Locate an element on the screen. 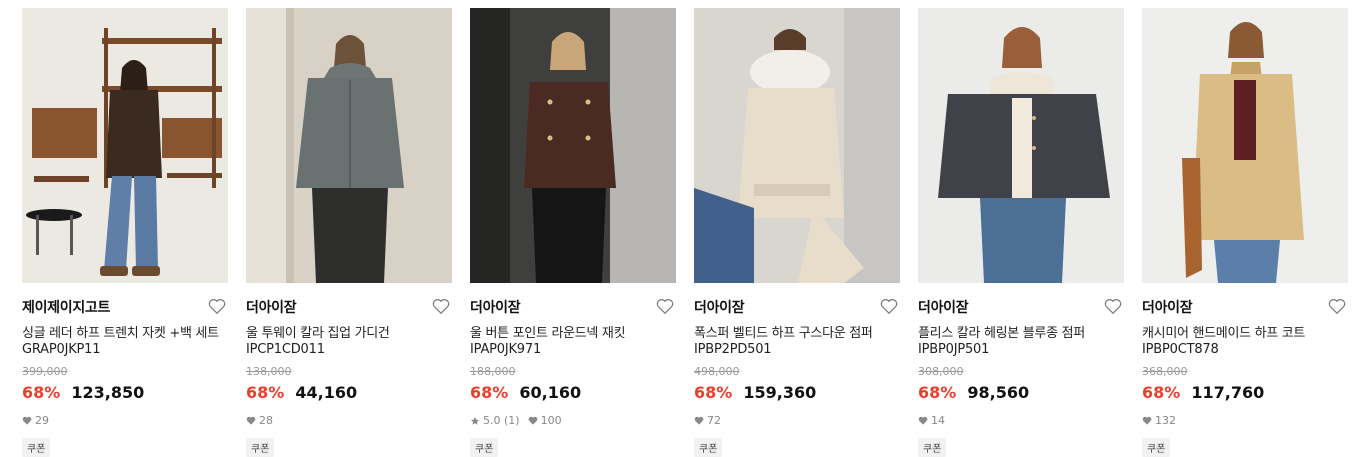 The height and width of the screenshot is (457, 1352). like-count-value: 14 is located at coordinates (938, 420).